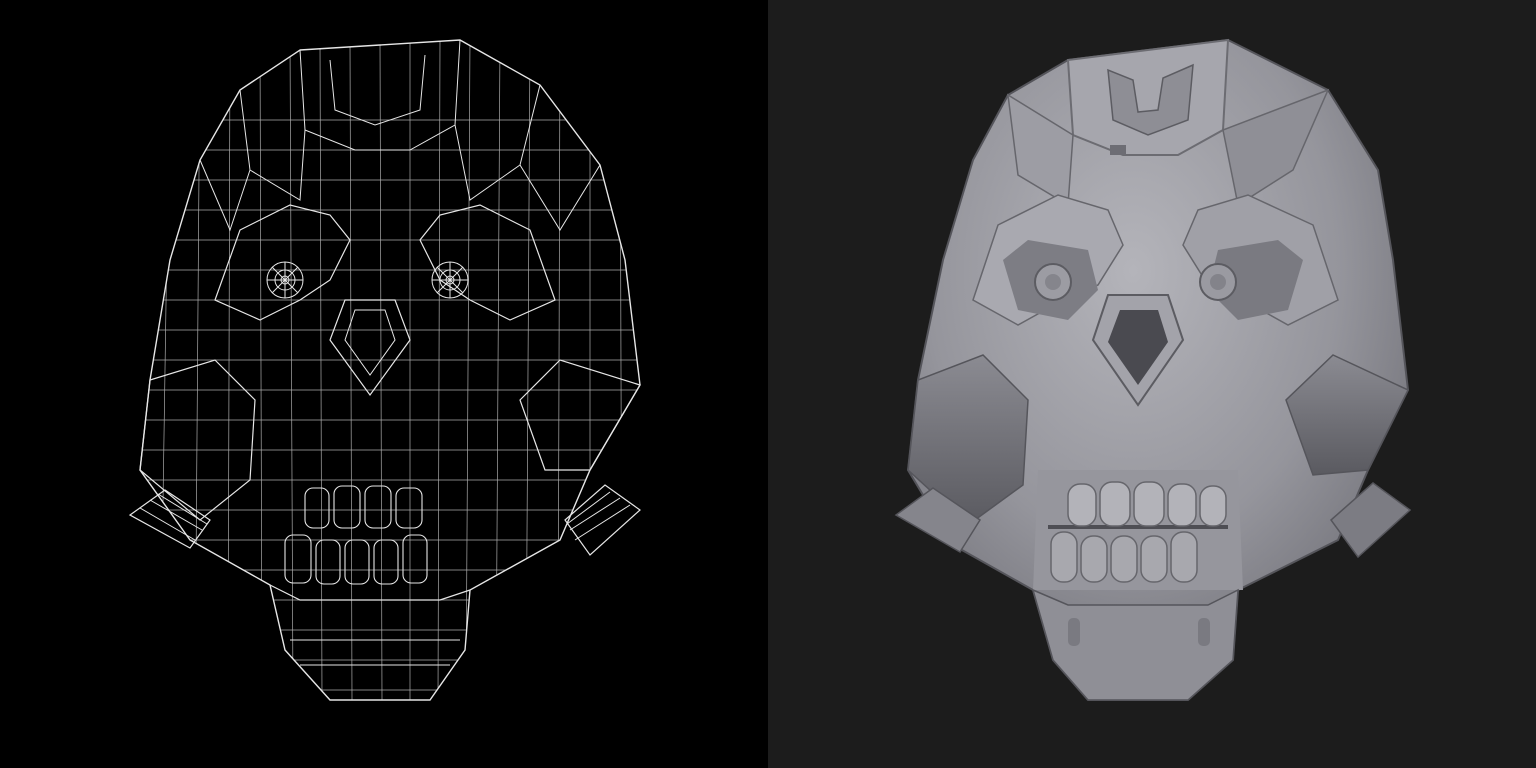  What do you see at coordinates (363, 507) in the screenshot?
I see `upper-teeth-mesh` at bounding box center [363, 507].